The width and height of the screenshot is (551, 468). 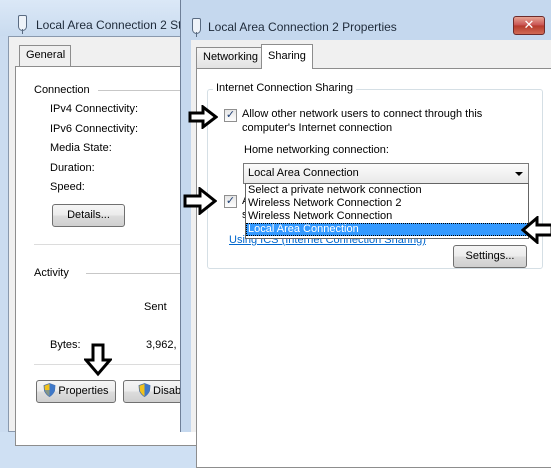 What do you see at coordinates (167, 391) in the screenshot?
I see `disable-button-label: Disab` at bounding box center [167, 391].